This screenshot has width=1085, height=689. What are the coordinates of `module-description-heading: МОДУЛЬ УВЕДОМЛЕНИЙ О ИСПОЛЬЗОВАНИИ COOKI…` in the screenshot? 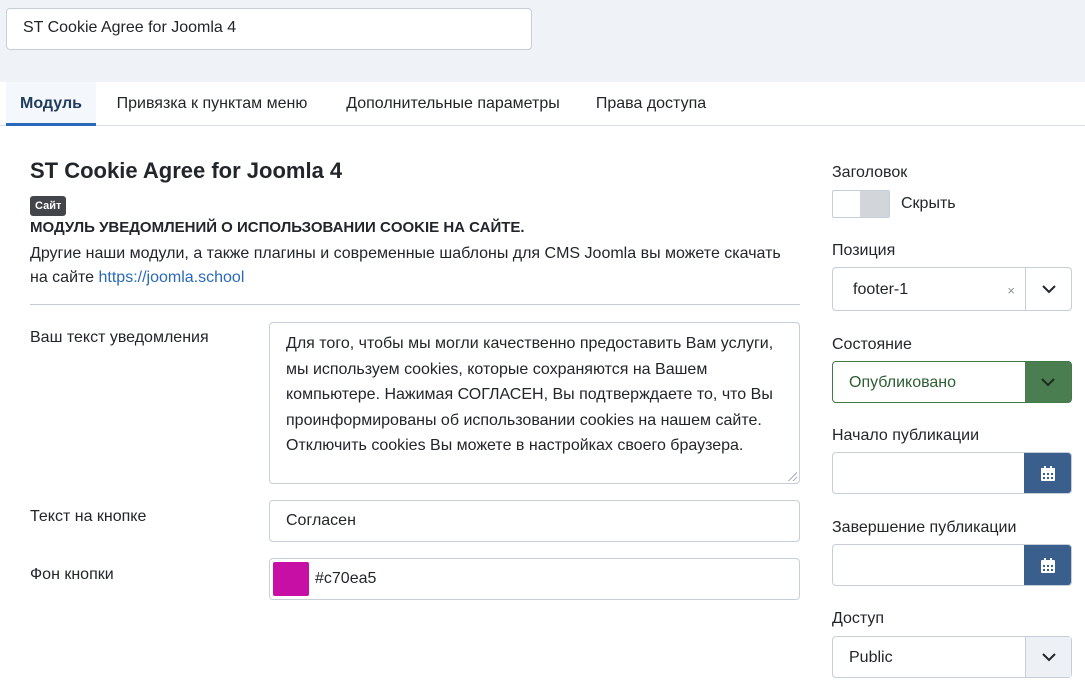 It's located at (277, 227).